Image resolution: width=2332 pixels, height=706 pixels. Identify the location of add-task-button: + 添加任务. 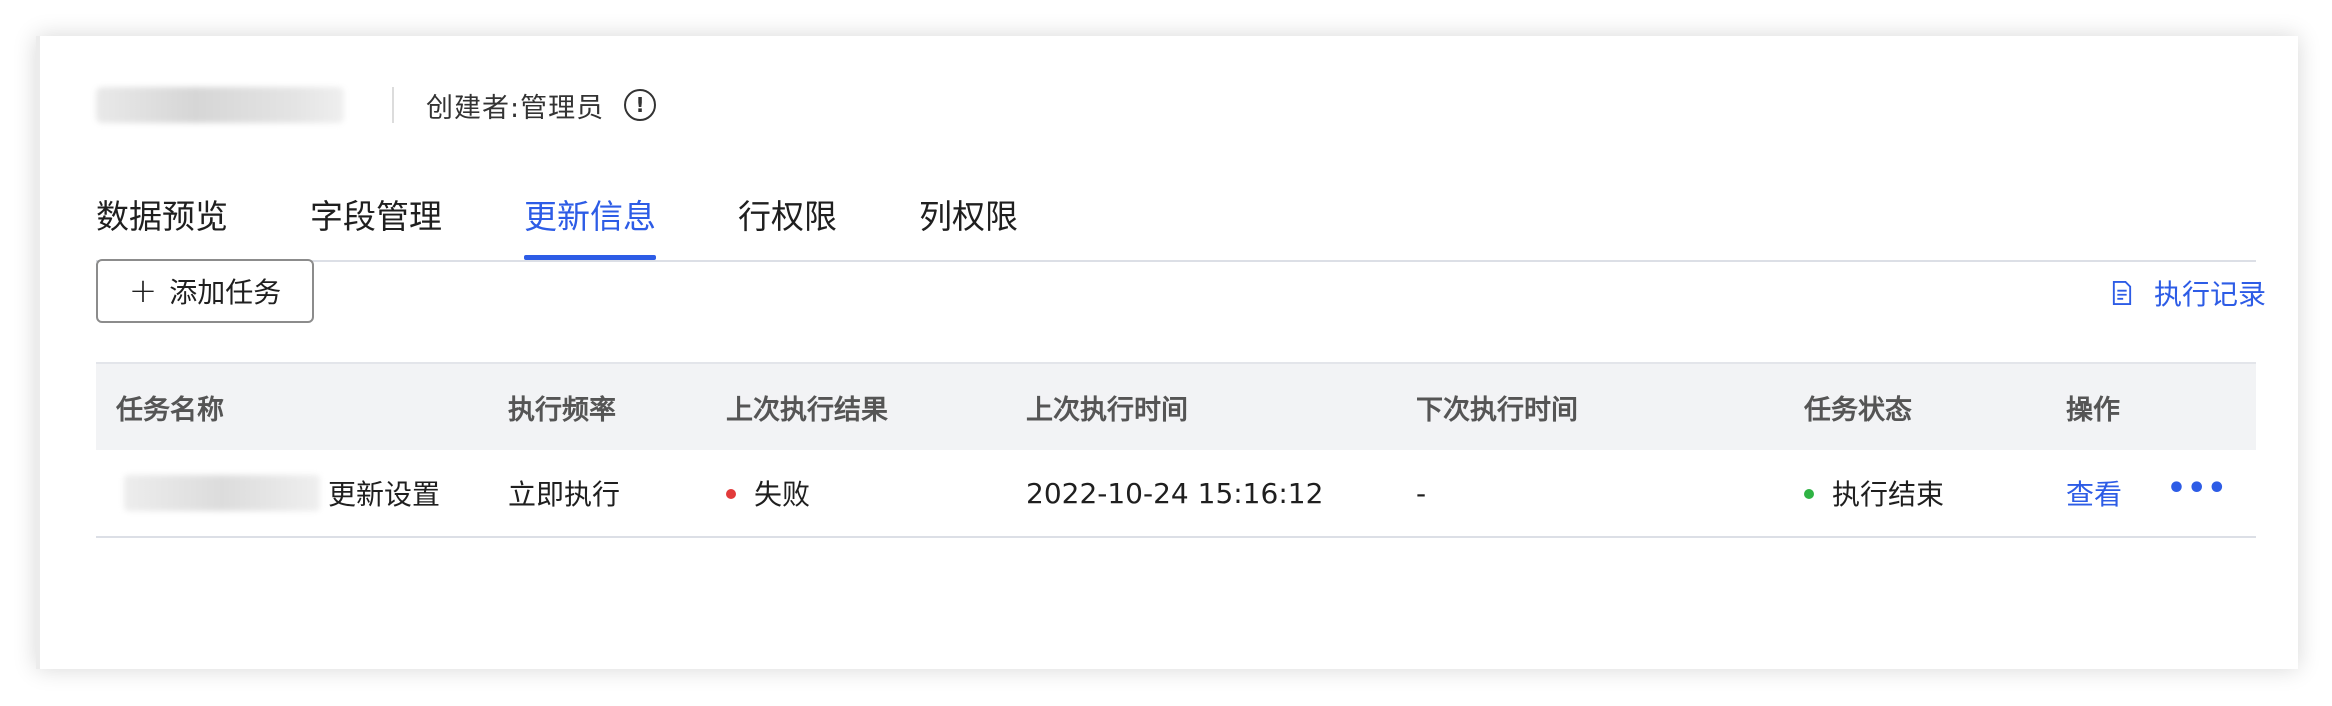
(205, 291).